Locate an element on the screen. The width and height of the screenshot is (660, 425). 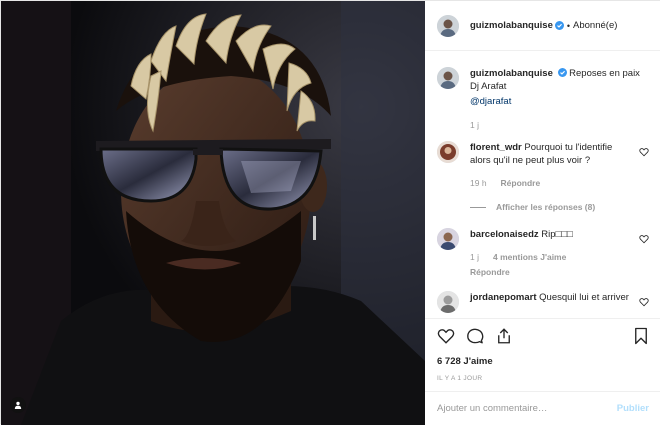
caption-text-line2: Dj Arafat is located at coordinates (488, 86).